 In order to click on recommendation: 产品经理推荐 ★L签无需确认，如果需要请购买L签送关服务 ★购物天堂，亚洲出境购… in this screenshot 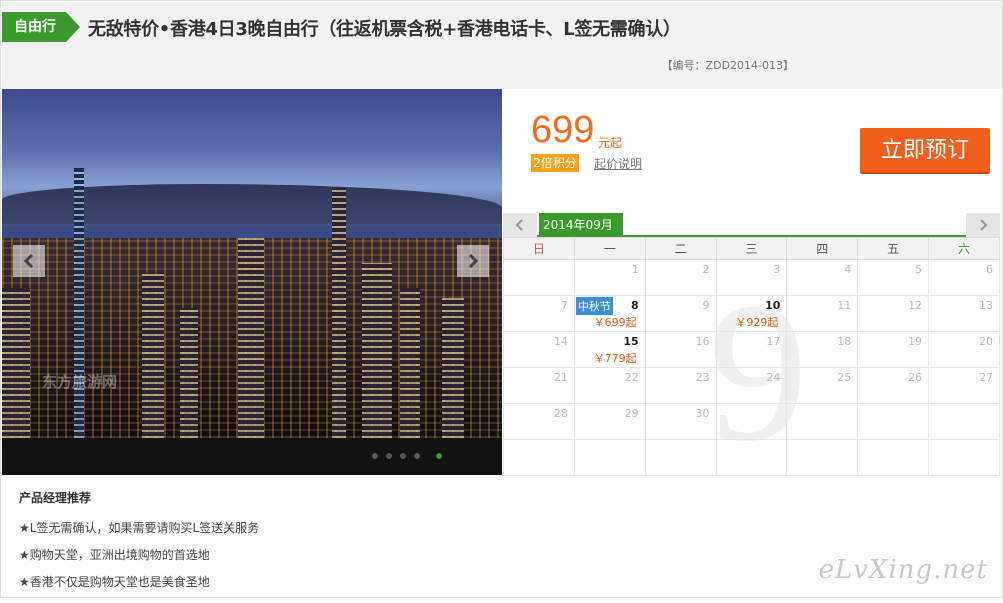, I will do `click(369, 544)`.